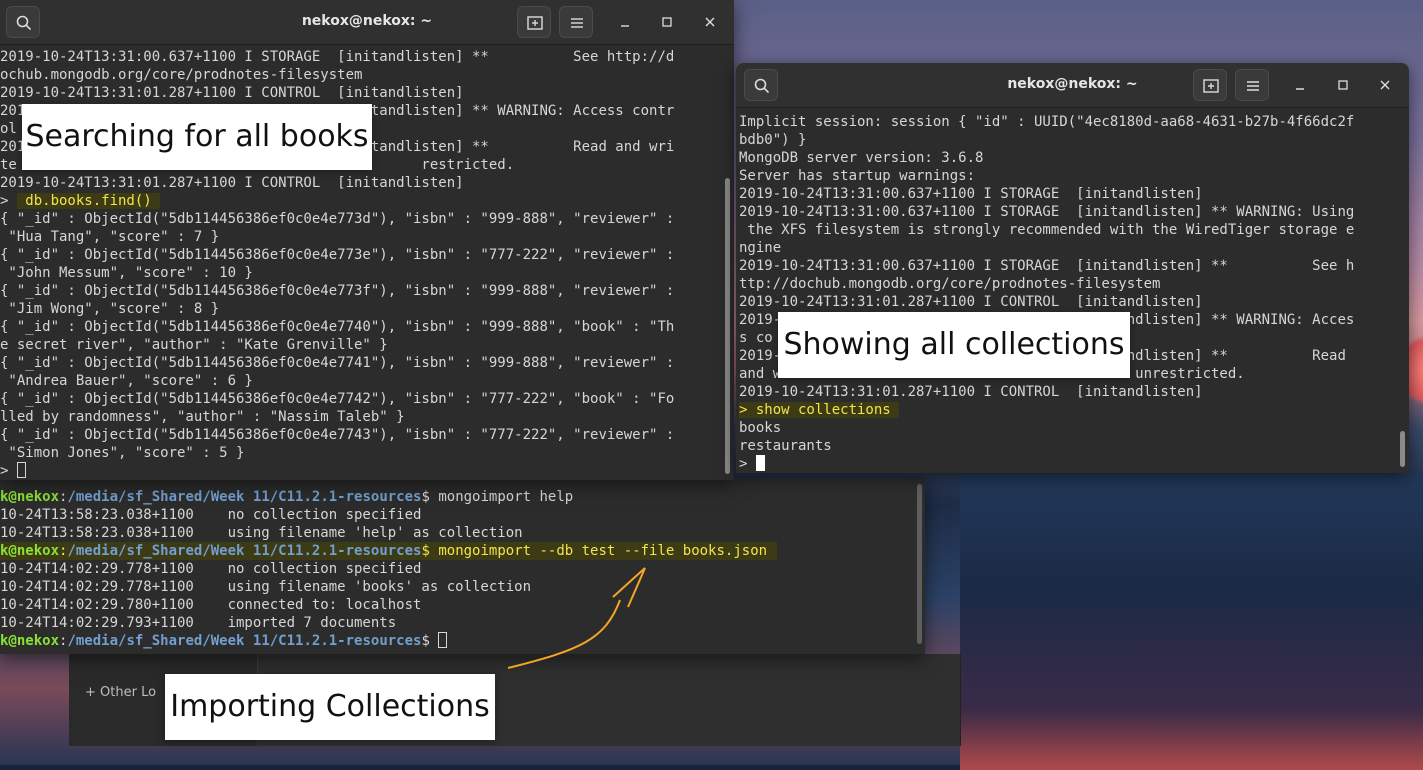 The width and height of the screenshot is (1423, 770). I want to click on right-close-button, so click(1385, 85).